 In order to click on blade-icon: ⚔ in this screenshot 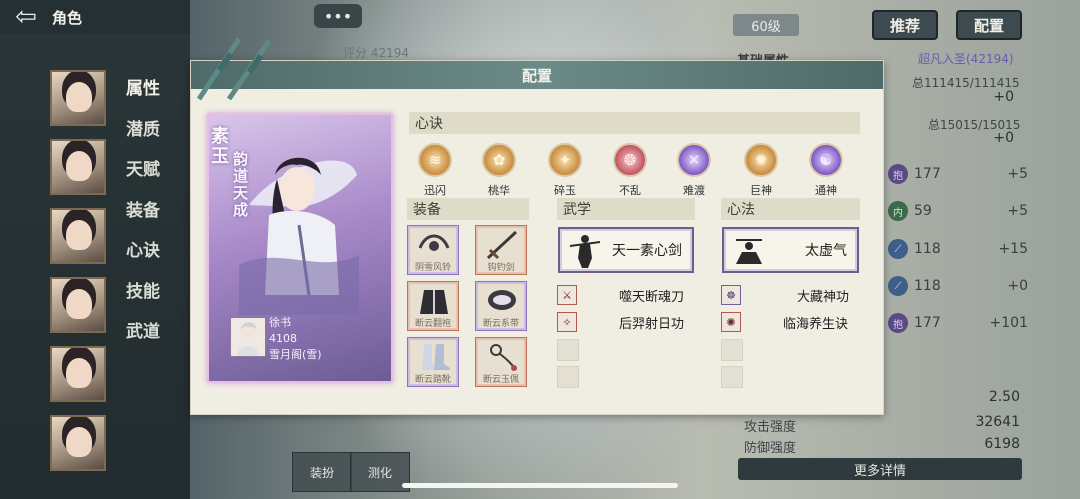, I will do `click(567, 295)`.